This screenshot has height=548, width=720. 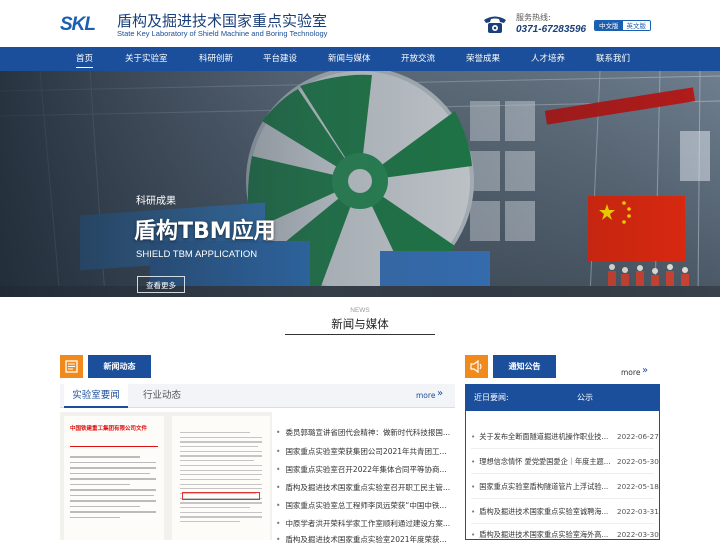 I want to click on tab-lab-news: 实验室要闻, so click(x=96, y=396).